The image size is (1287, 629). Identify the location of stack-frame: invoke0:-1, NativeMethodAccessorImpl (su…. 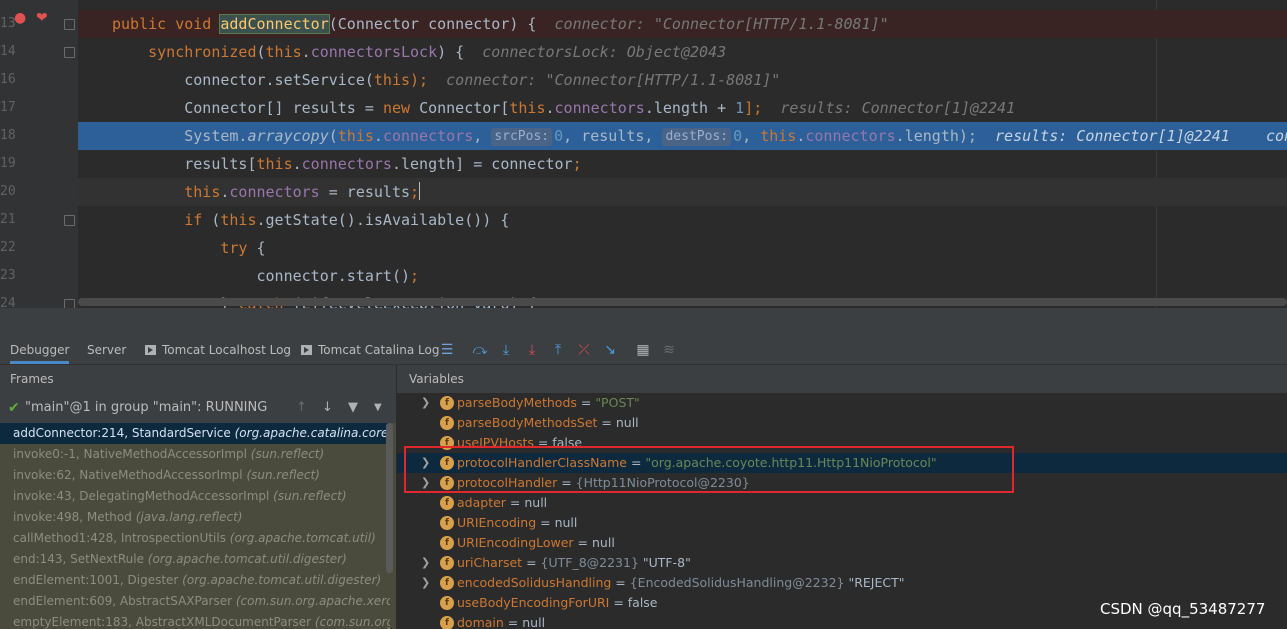
(195, 454).